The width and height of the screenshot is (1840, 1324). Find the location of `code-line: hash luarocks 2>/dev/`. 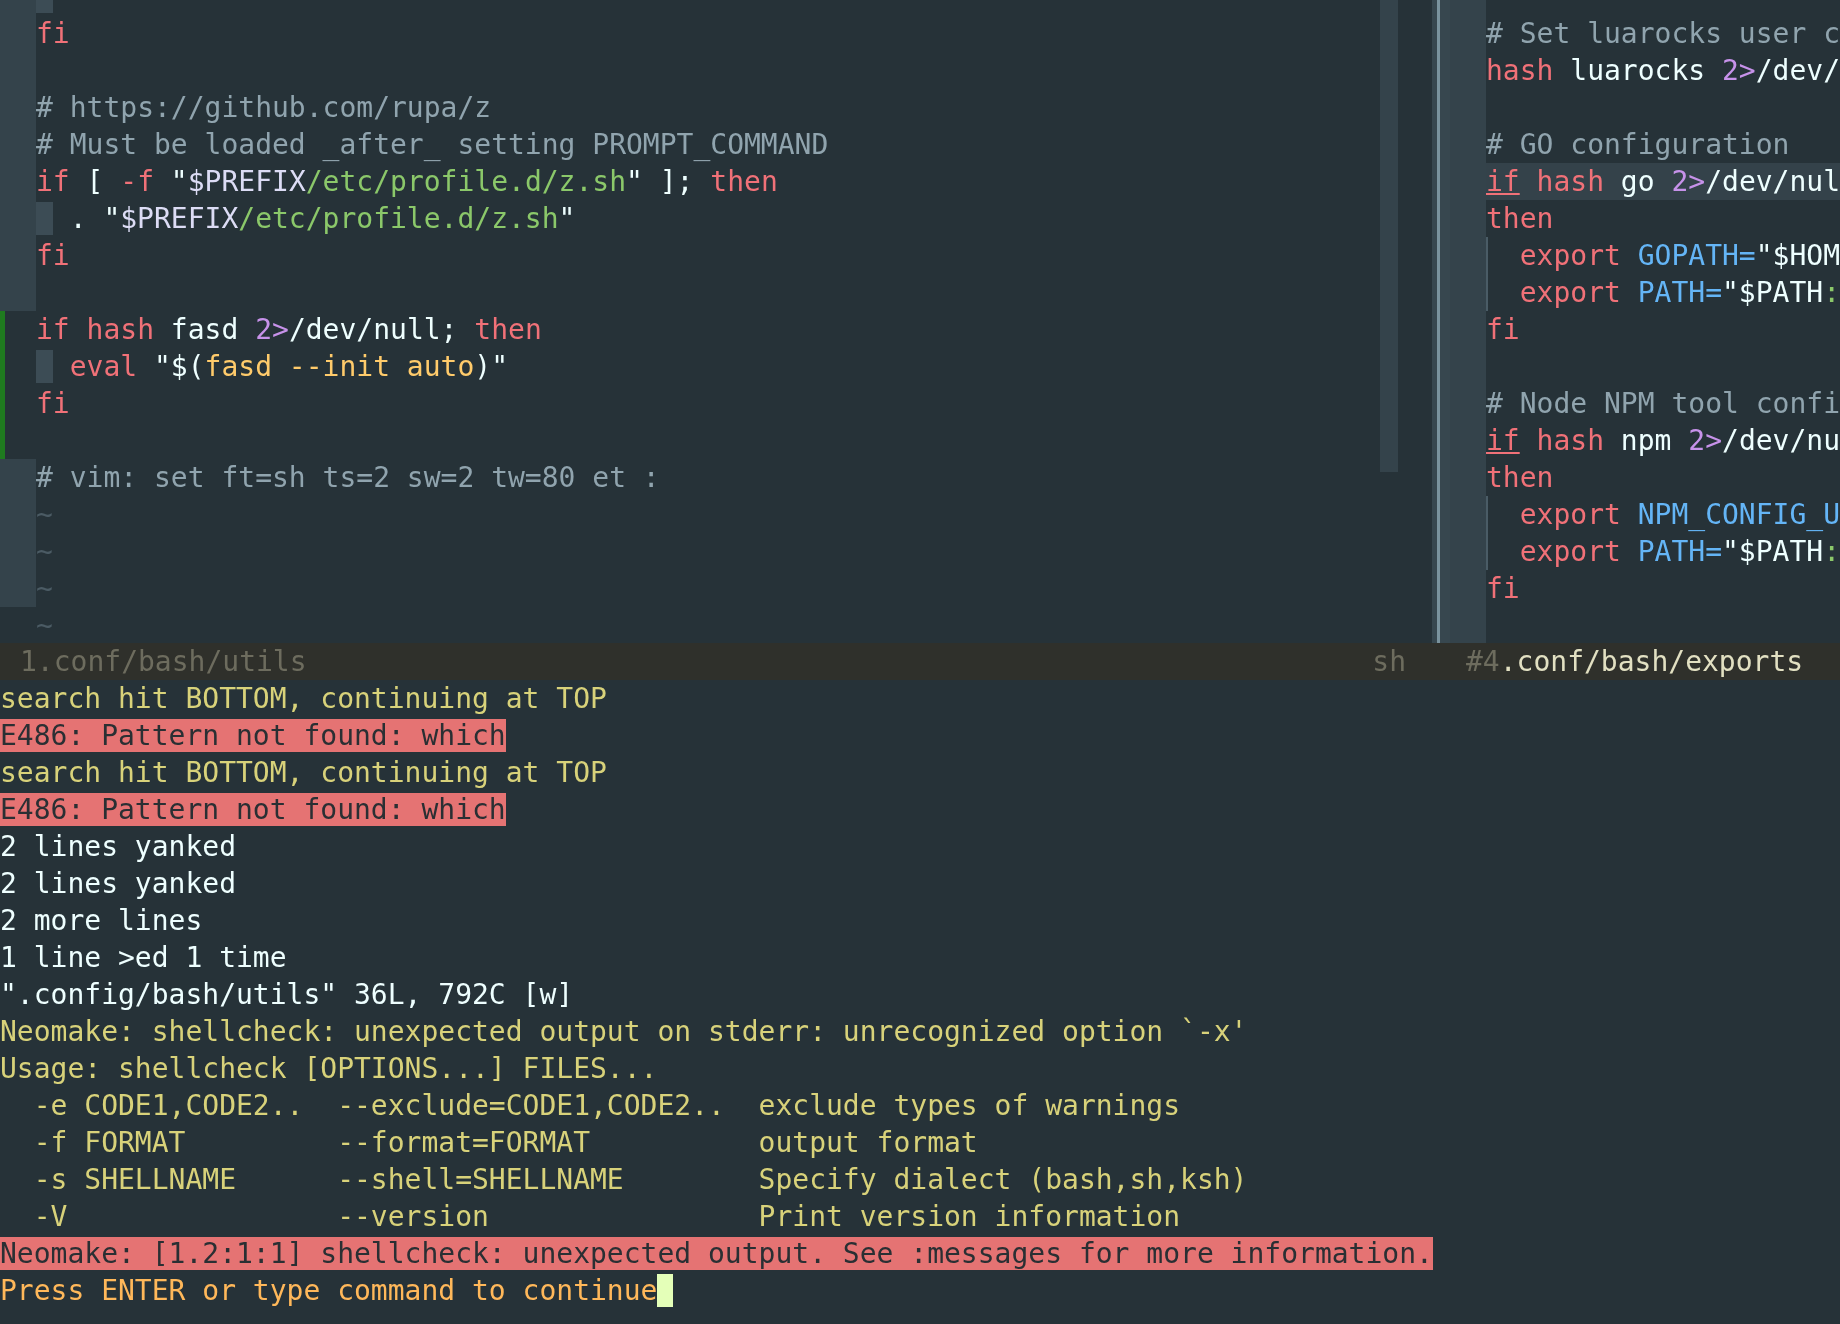

code-line: hash luarocks 2>/dev/ is located at coordinates (1663, 71).